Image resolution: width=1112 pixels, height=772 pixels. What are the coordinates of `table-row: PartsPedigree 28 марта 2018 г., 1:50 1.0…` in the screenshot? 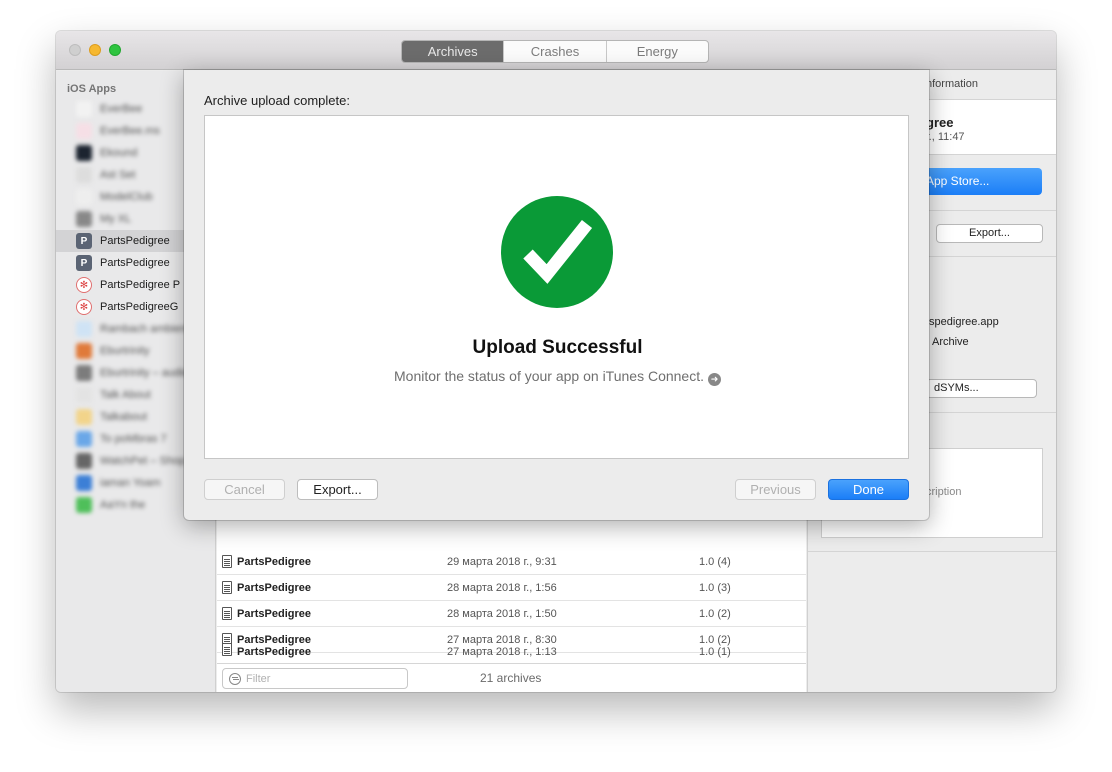 It's located at (511, 614).